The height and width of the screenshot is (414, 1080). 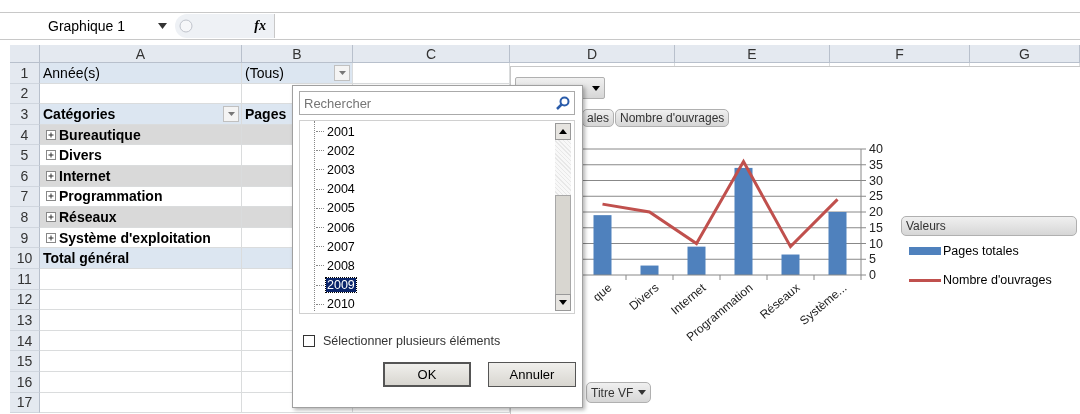 What do you see at coordinates (341, 285) in the screenshot?
I see `list-item: 2009` at bounding box center [341, 285].